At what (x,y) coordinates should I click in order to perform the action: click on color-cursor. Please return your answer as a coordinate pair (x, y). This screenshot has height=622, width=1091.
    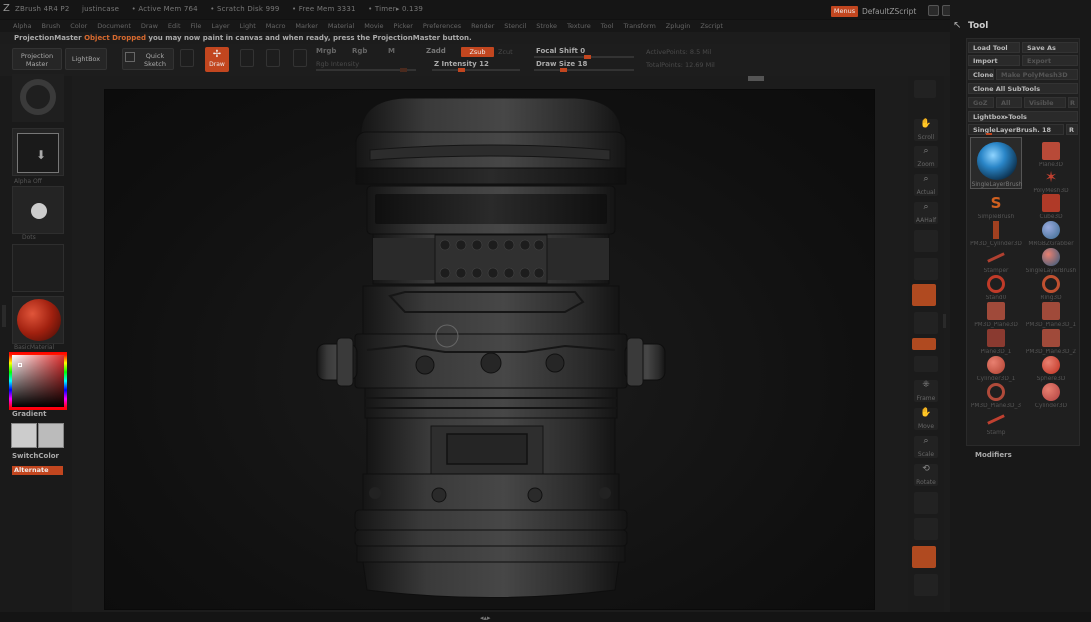
    Looking at the image, I should click on (20, 365).